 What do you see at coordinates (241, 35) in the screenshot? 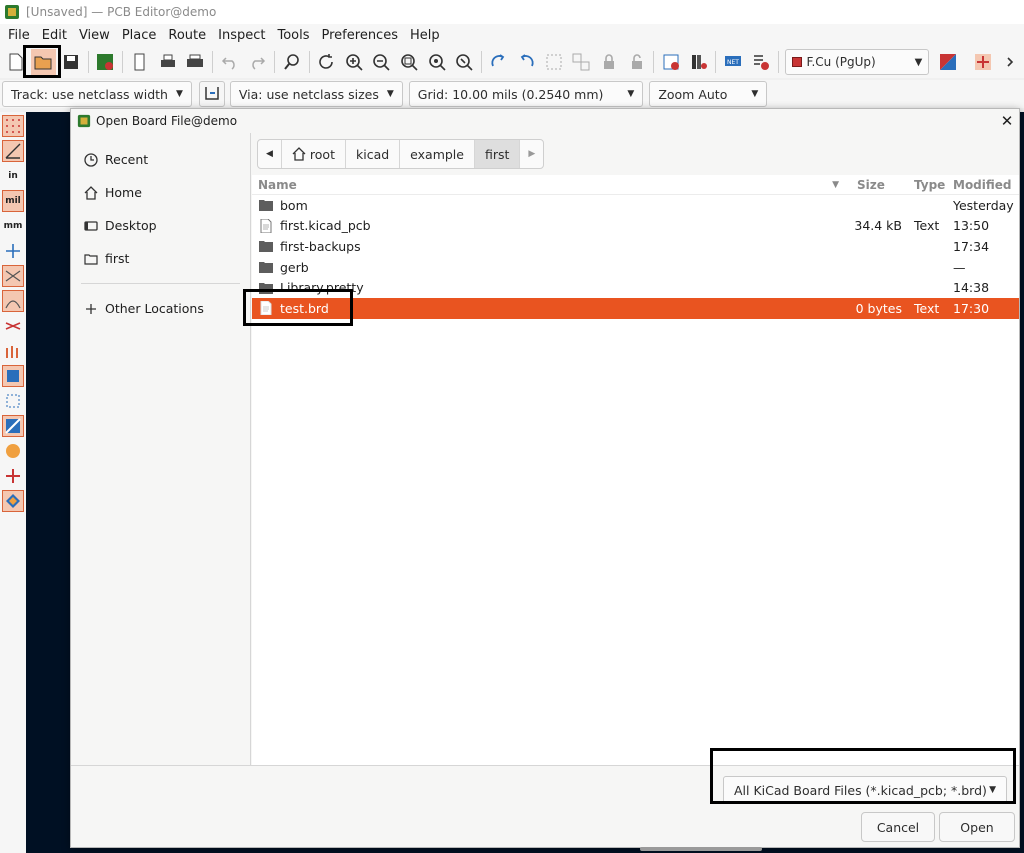
I see `menu-inspect: Inspect` at bounding box center [241, 35].